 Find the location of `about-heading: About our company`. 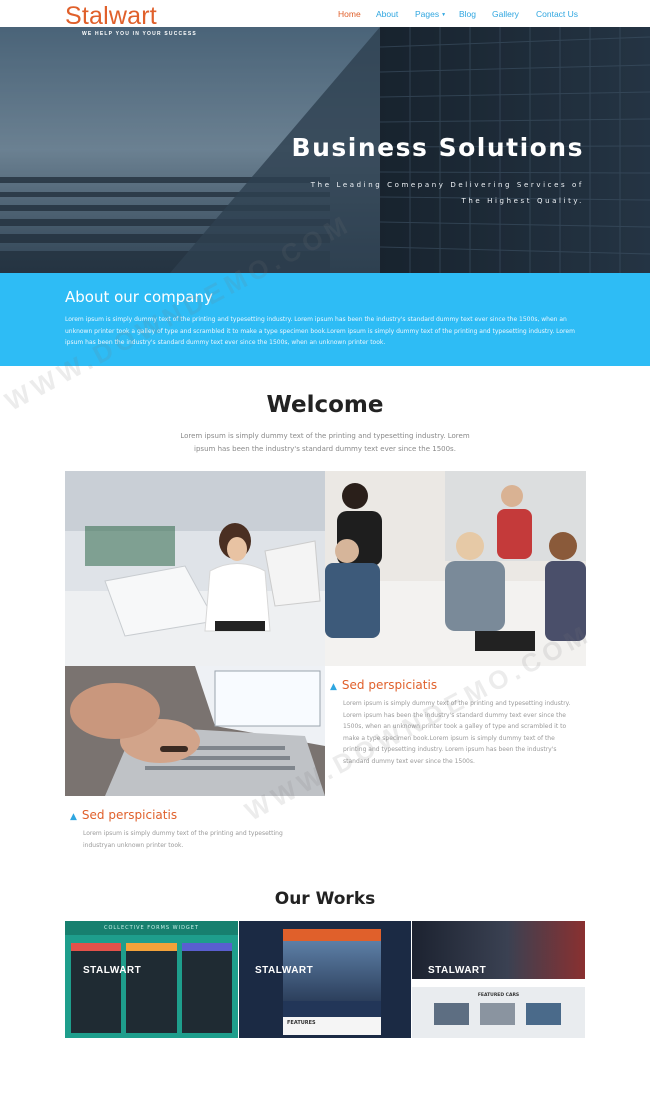

about-heading: About our company is located at coordinates (139, 297).